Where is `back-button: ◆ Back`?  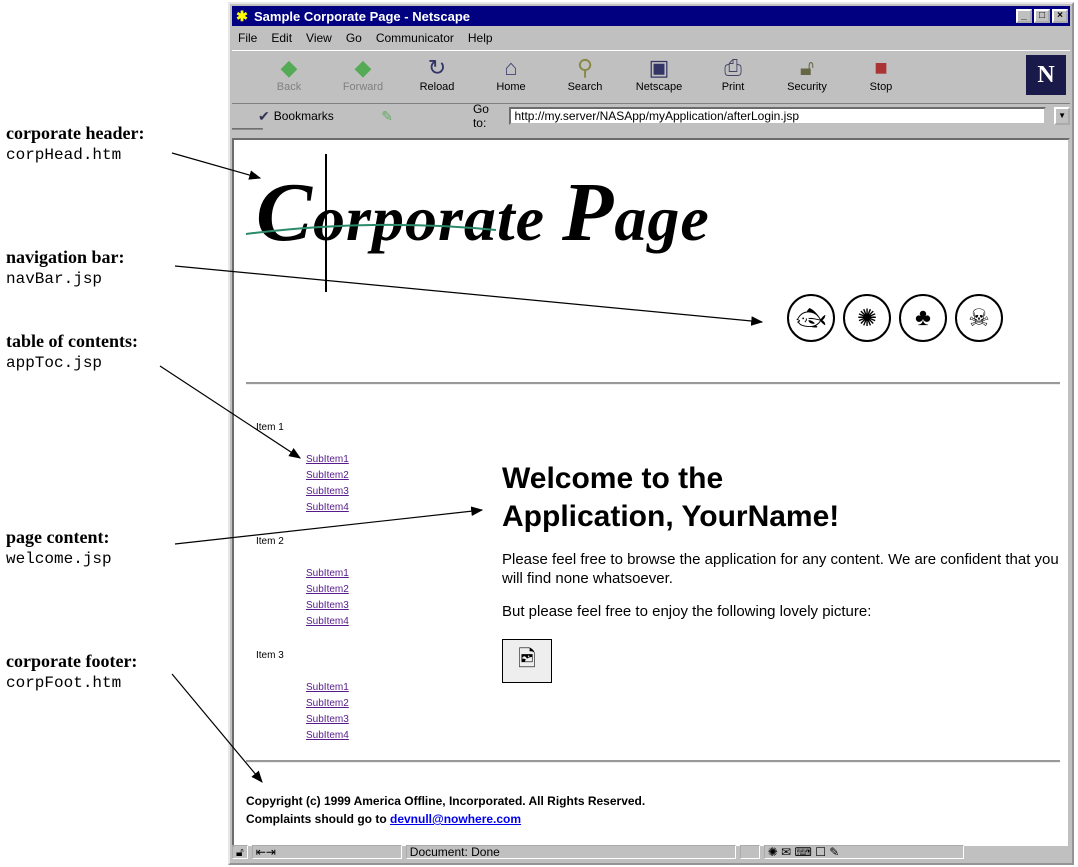
back-button: ◆ Back is located at coordinates (289, 74).